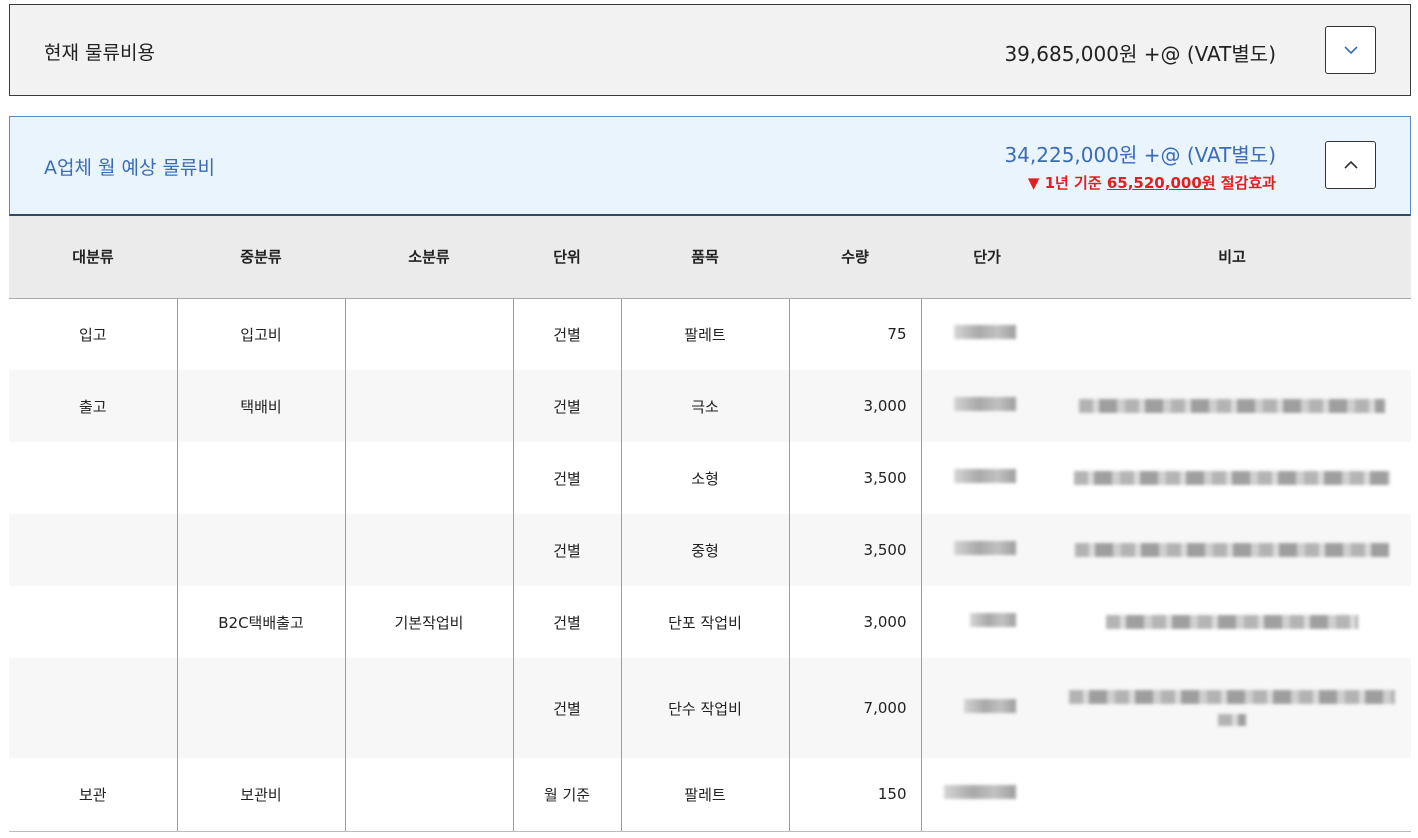 This screenshot has height=838, width=1418. I want to click on cell-minor: 기본작업비, so click(429, 622).